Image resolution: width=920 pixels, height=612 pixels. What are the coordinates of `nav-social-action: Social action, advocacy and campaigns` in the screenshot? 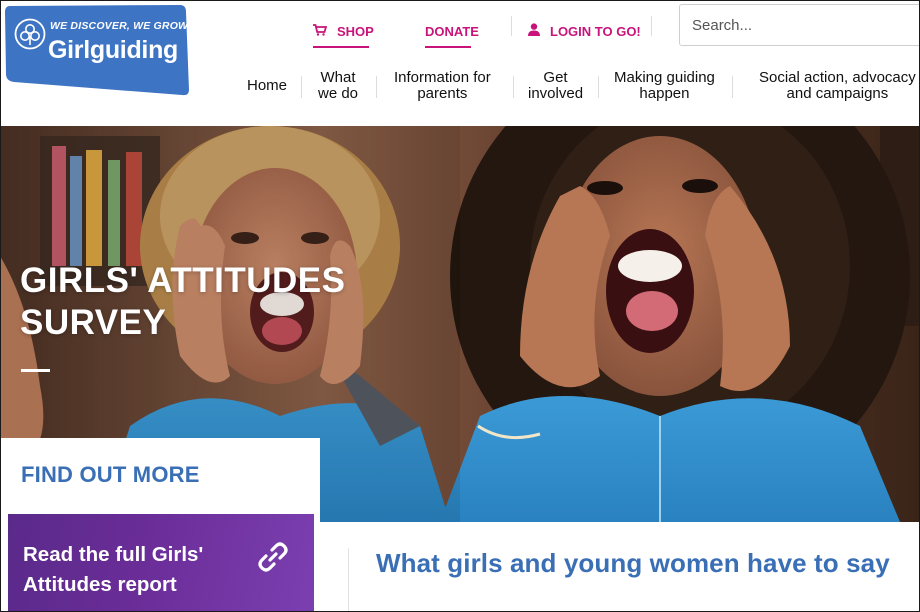 It's located at (837, 86).